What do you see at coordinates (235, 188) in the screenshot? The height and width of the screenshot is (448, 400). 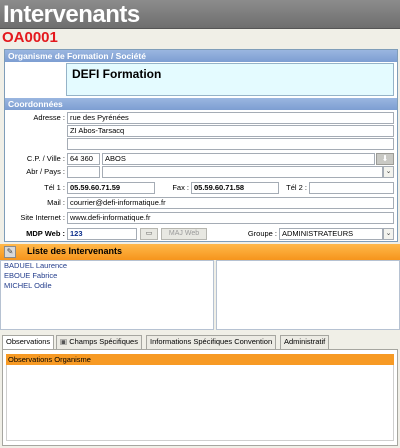 I see `fax-input: 05.59.60.71.58` at bounding box center [235, 188].